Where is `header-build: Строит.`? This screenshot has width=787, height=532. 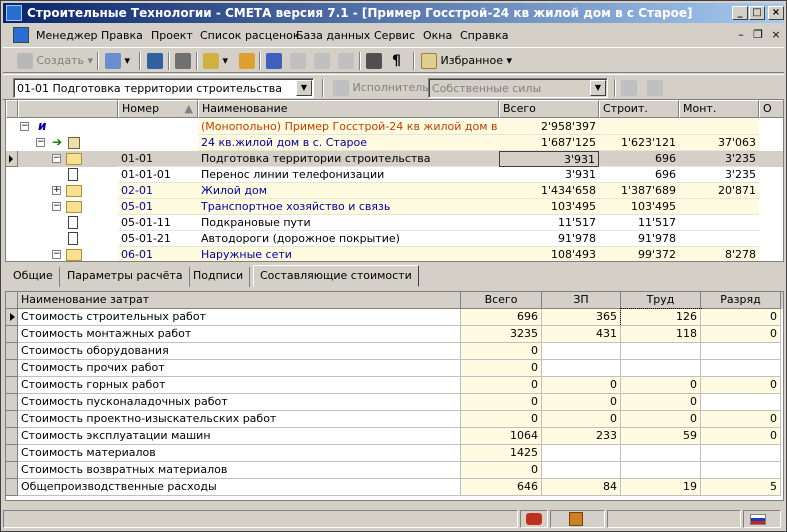
header-build: Строит. is located at coordinates (639, 109).